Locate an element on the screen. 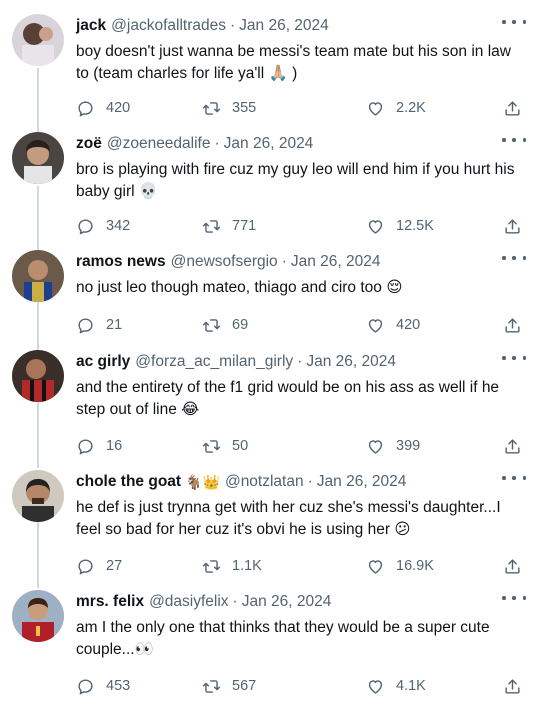  display-name: mrs. felix is located at coordinates (110, 602).